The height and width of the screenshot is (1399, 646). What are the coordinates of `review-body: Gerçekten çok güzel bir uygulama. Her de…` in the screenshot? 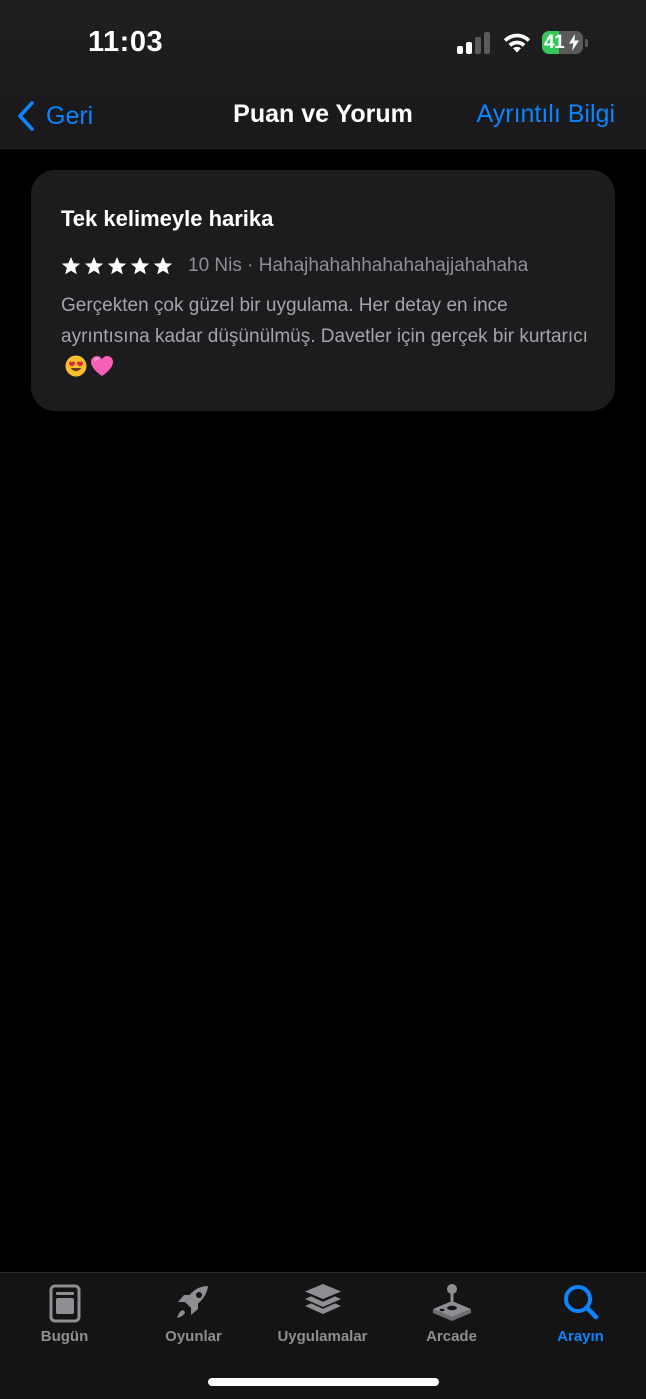 It's located at (326, 336).